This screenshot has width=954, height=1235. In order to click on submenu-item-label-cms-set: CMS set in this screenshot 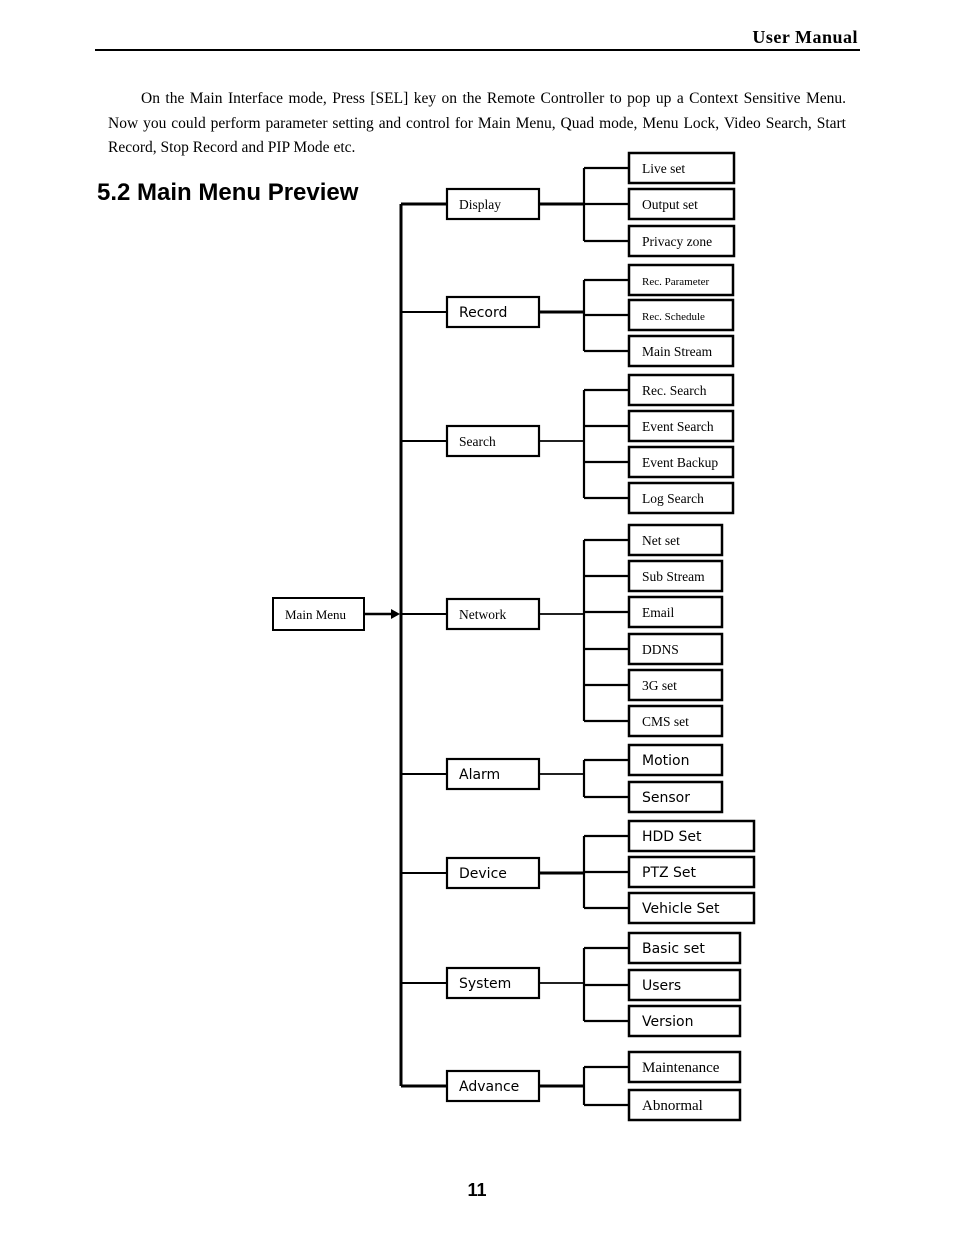, I will do `click(665, 721)`.